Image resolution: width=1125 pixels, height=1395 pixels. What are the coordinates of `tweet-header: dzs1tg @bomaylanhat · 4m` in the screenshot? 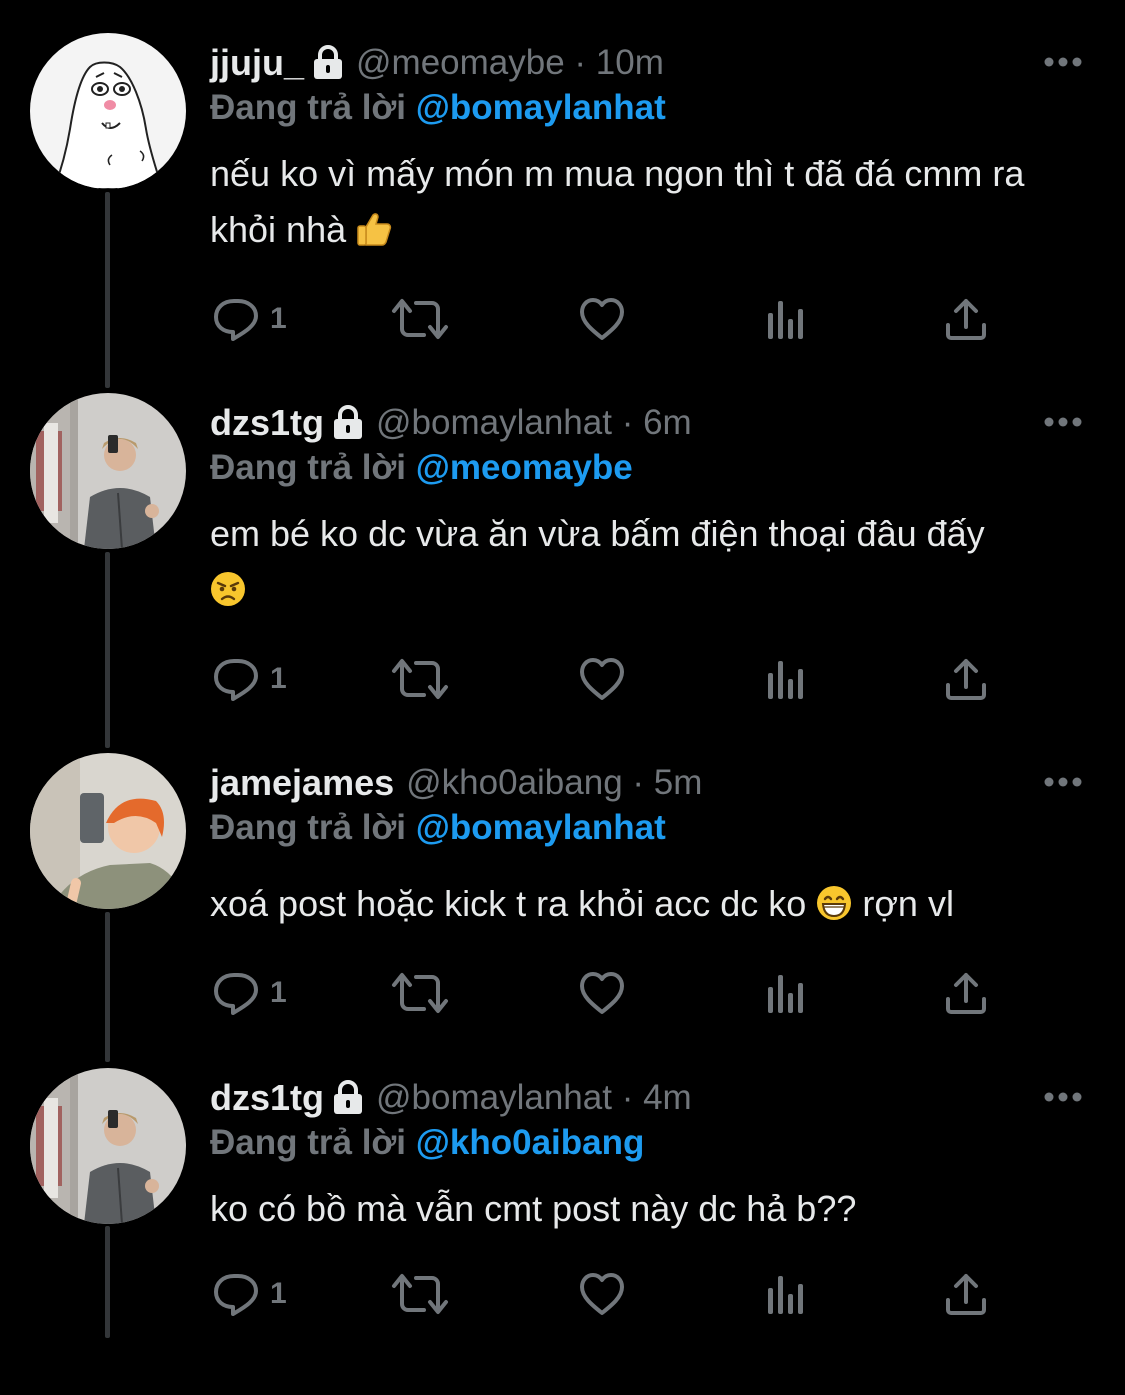 It's located at (451, 1098).